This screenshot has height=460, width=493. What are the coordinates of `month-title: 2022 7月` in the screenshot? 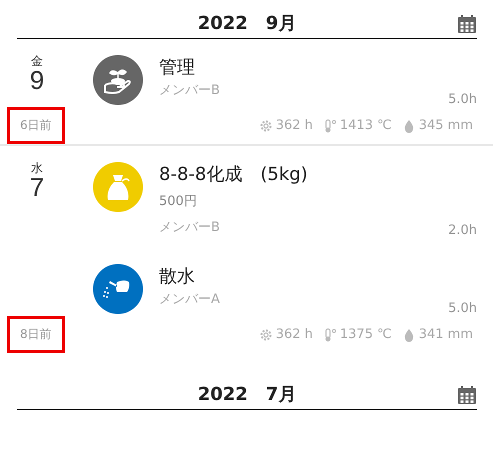 It's located at (247, 394).